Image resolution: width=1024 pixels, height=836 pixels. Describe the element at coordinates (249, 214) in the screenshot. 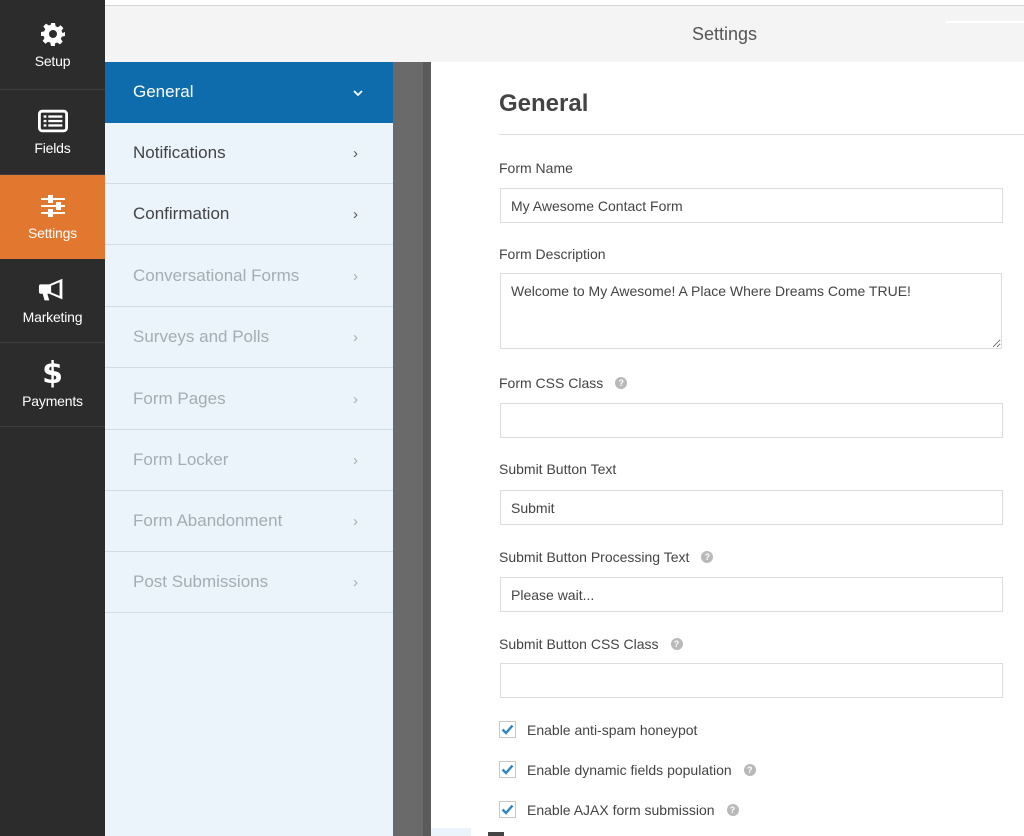

I see `subnav-item-confirmation: Confirmation ›` at that location.